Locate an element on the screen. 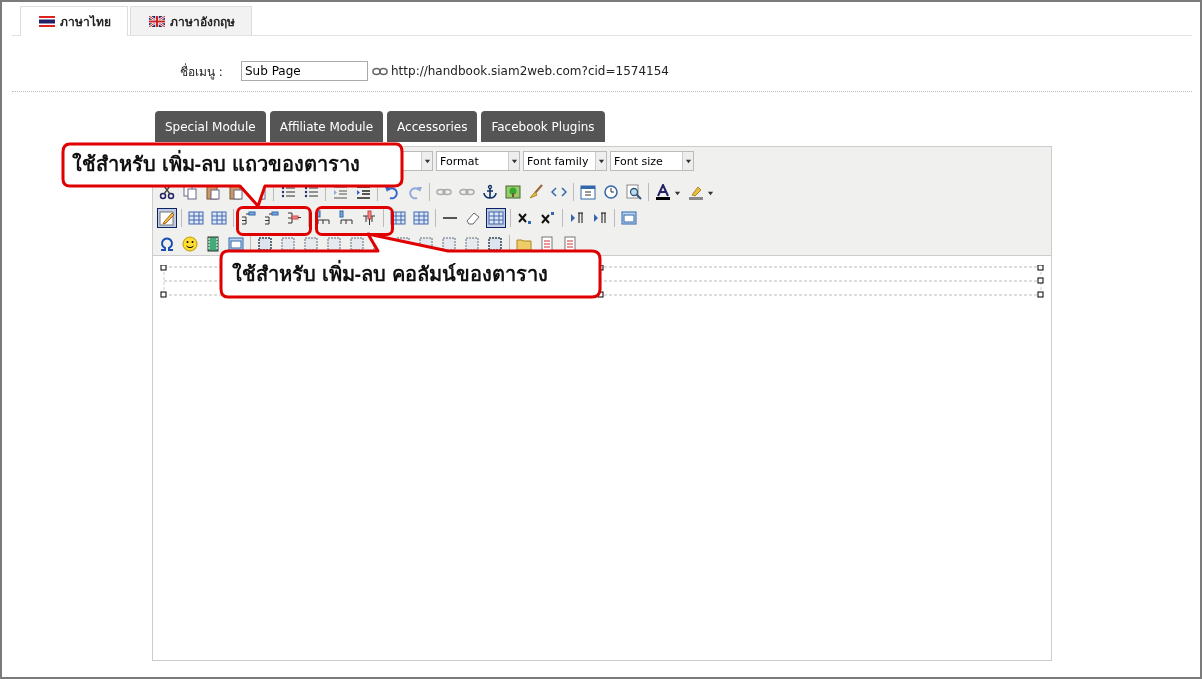  module-tab: Accessories is located at coordinates (432, 126).